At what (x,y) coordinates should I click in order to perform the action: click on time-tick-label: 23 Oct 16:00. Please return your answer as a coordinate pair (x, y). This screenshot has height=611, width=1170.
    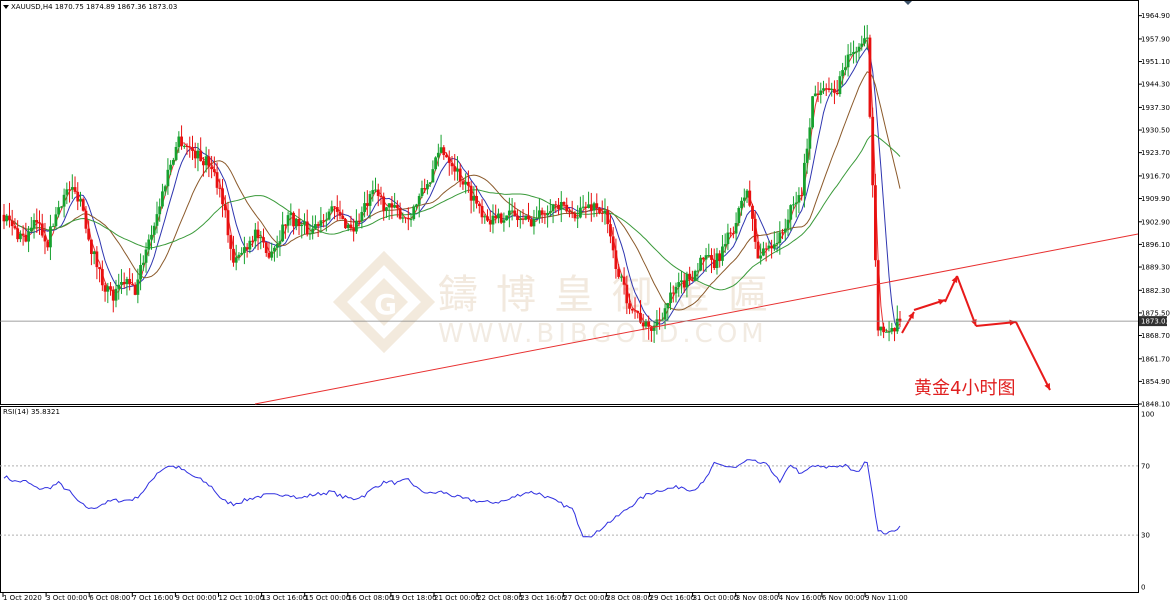
    Looking at the image, I should click on (543, 598).